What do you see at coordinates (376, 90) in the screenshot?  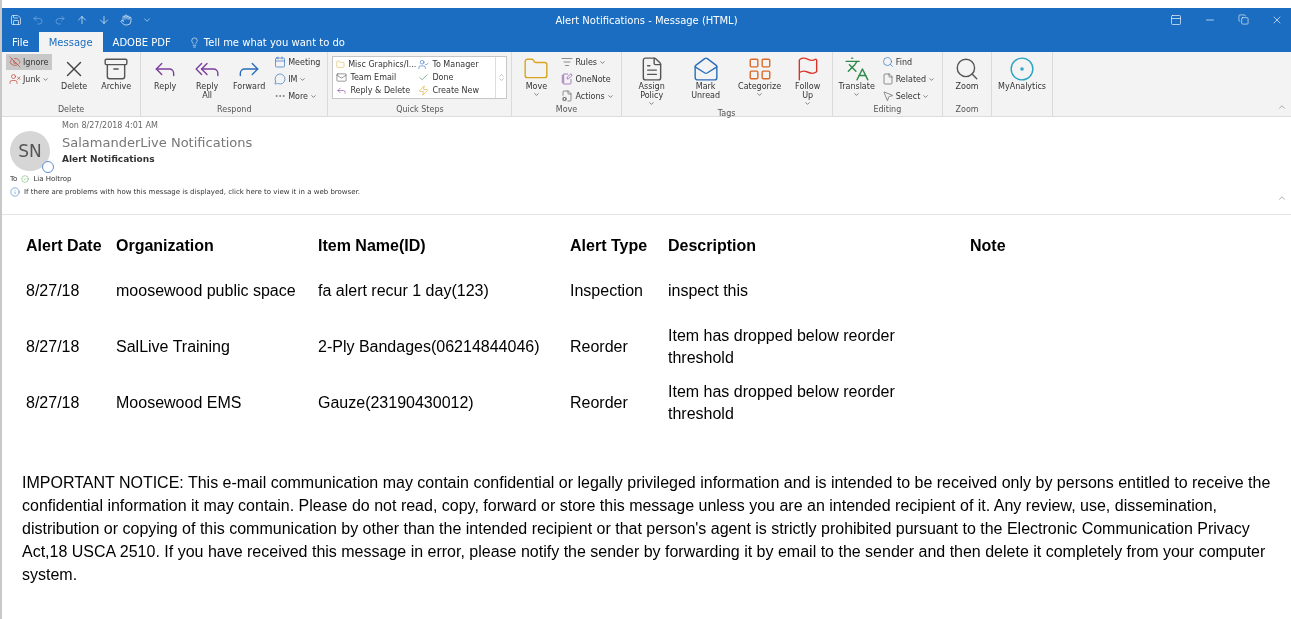 I see `quick-step: Reply & Delete` at bounding box center [376, 90].